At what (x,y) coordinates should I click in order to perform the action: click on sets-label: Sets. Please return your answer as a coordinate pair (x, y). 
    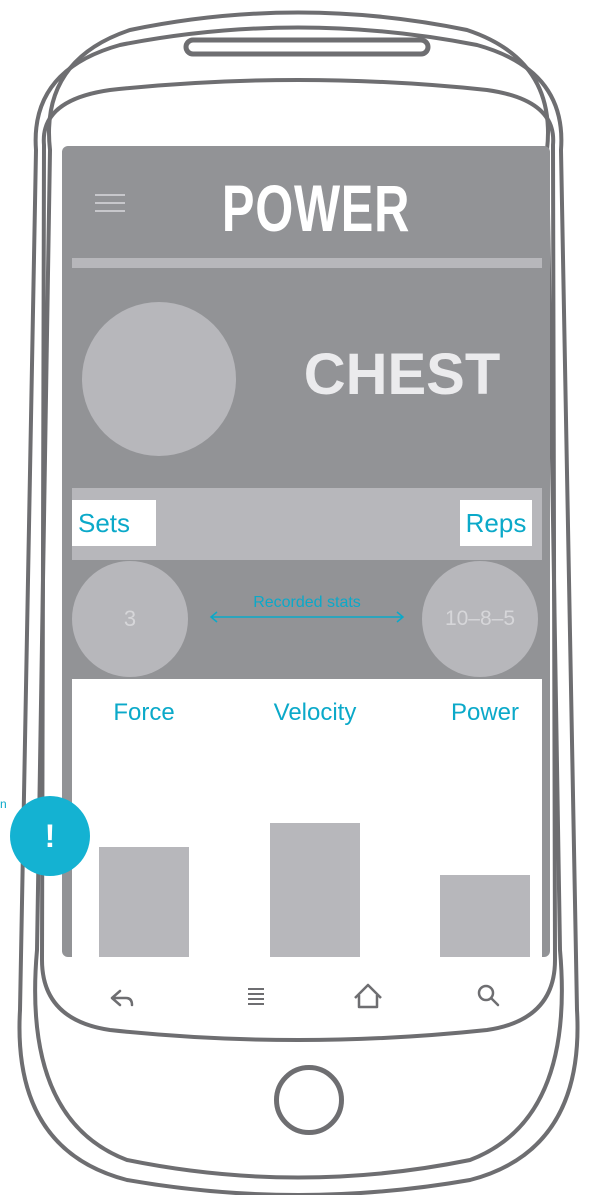
    Looking at the image, I should click on (114, 523).